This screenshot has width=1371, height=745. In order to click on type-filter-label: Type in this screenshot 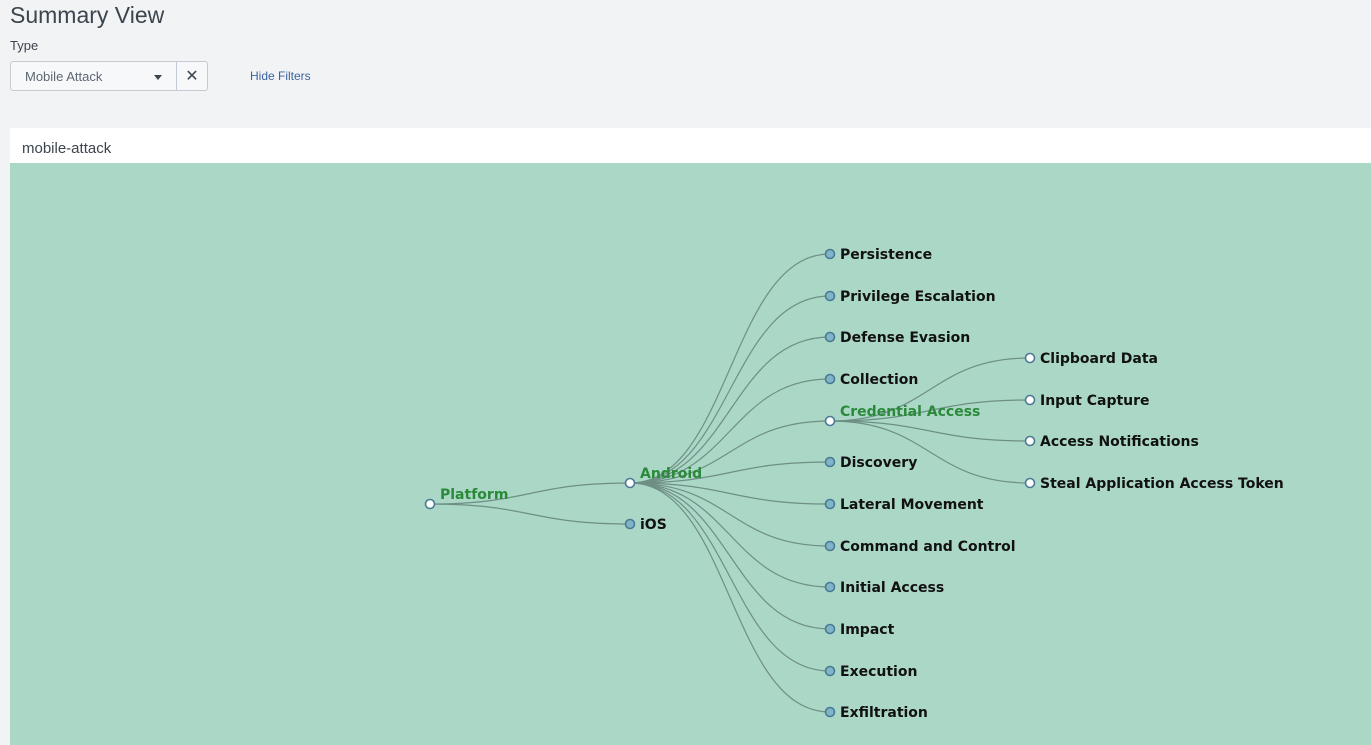, I will do `click(24, 45)`.